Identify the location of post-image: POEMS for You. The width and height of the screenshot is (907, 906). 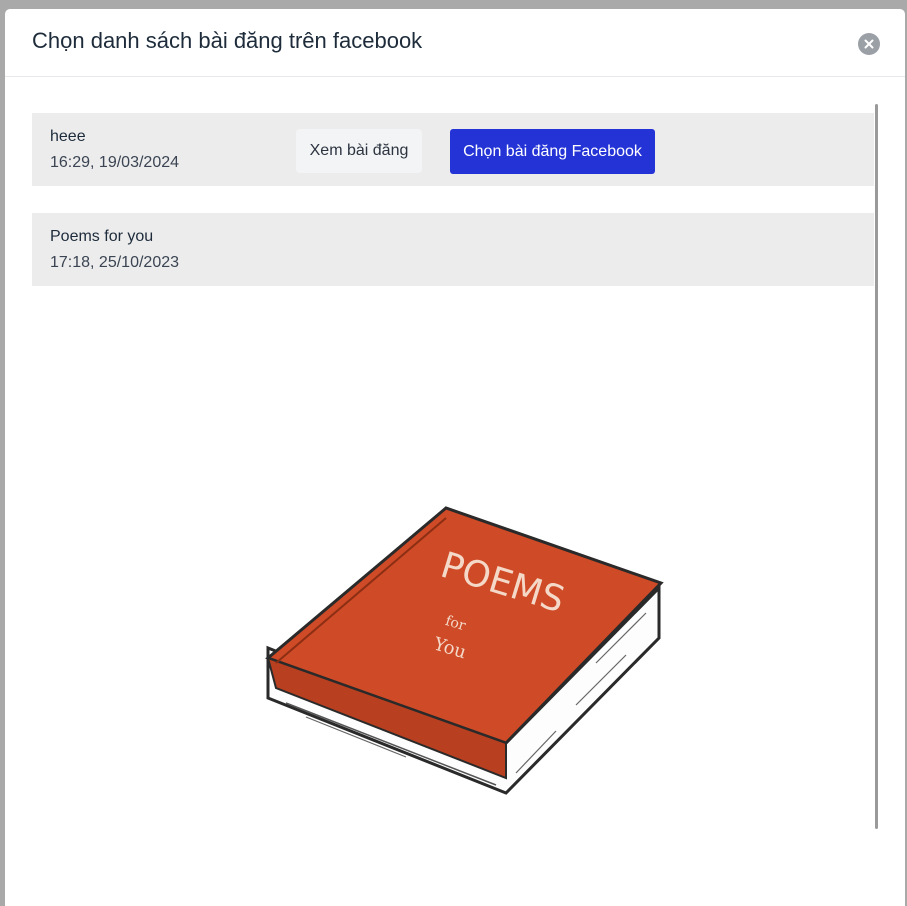
(464, 650).